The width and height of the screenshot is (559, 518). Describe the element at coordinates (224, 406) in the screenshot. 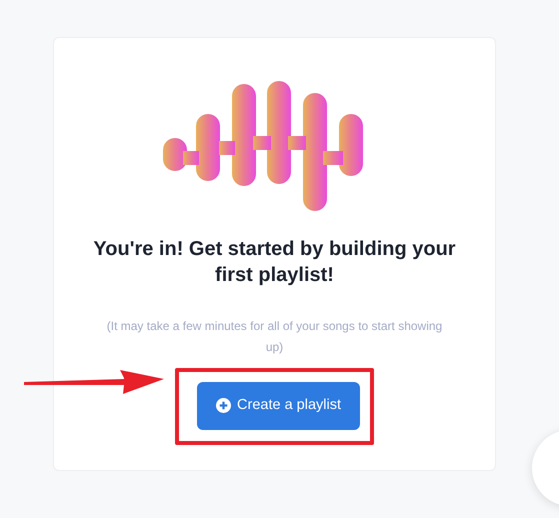

I see `plus-circle-icon` at that location.